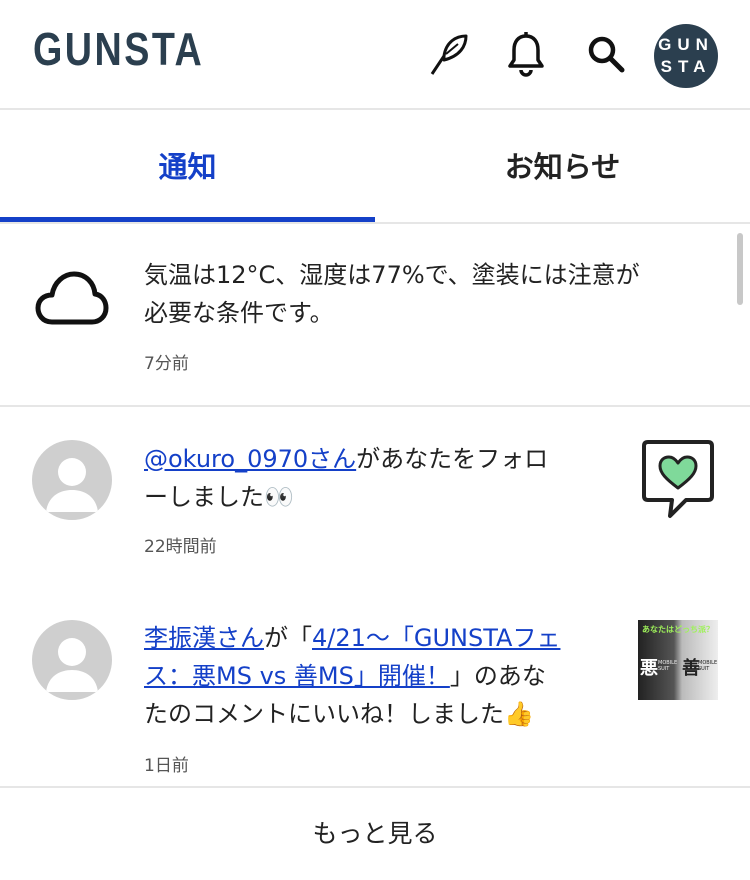 Image resolution: width=750 pixels, height=880 pixels. What do you see at coordinates (686, 56) in the screenshot?
I see `profile-avatar: GUN STA` at bounding box center [686, 56].